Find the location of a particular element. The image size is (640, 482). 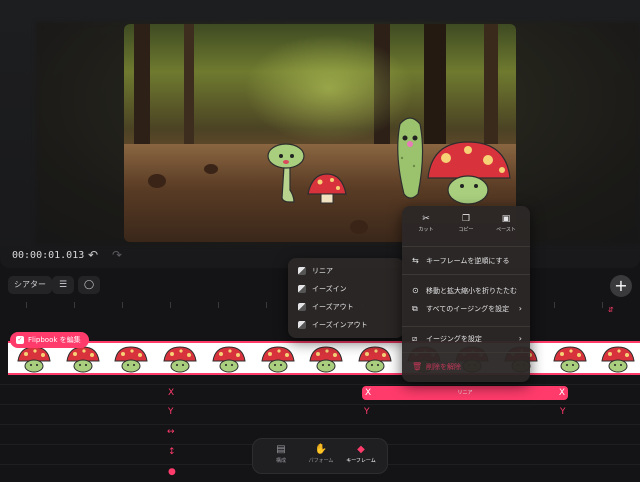

collapse-icon: ⊙ is located at coordinates (415, 290).